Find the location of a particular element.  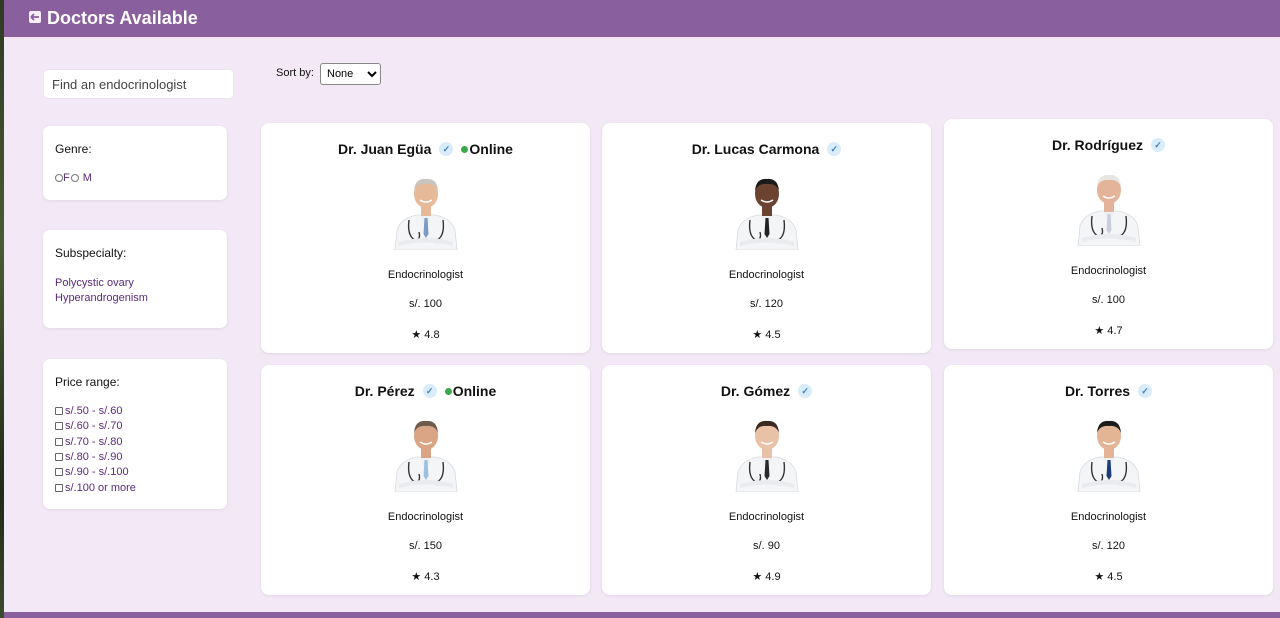

genre-options: F M is located at coordinates (73, 178).